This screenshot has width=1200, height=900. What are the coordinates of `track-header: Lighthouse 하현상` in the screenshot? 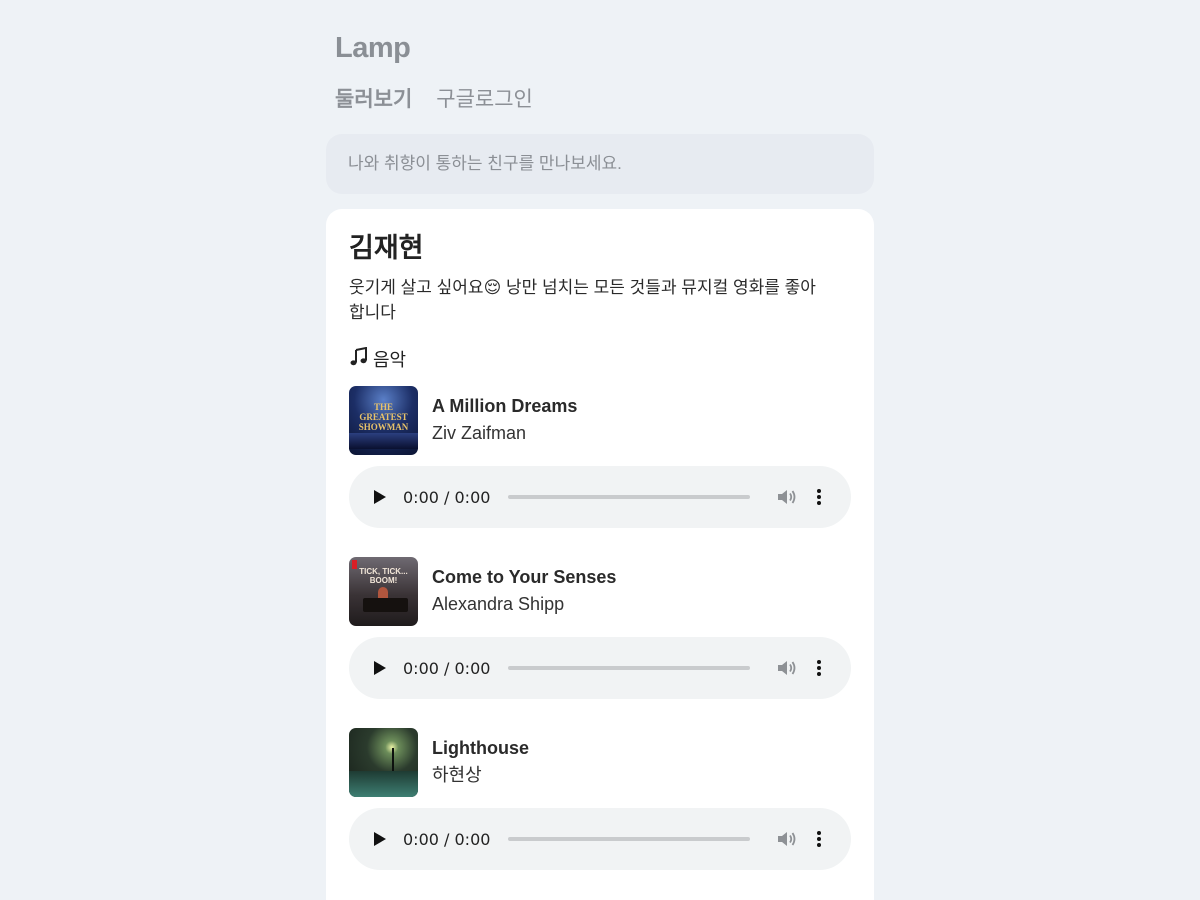 It's located at (600, 762).